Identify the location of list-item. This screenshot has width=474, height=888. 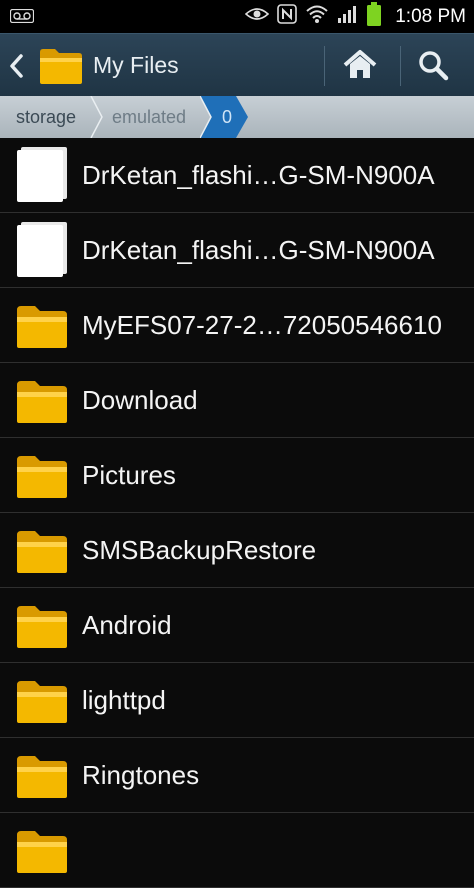
(237, 850).